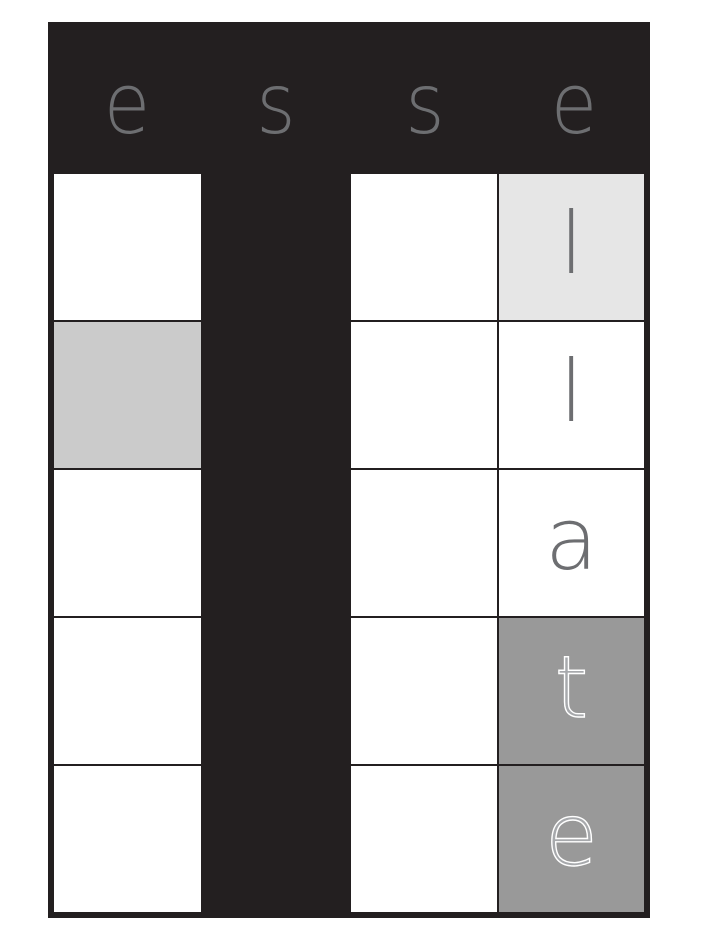 This screenshot has height=950, width=704. I want to click on grid-cell-c3-r1, so click(424, 247).